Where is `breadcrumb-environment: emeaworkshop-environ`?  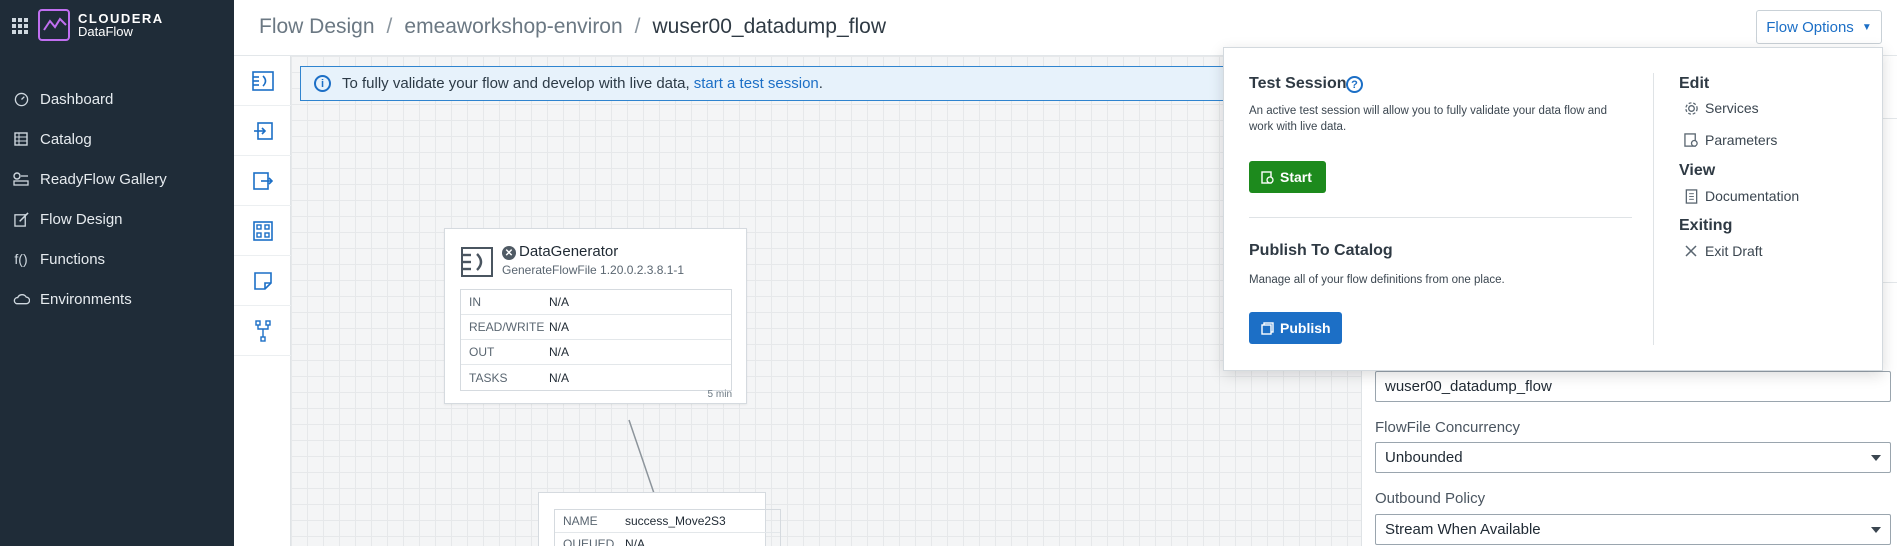
breadcrumb-environment: emeaworkshop-environ is located at coordinates (513, 26).